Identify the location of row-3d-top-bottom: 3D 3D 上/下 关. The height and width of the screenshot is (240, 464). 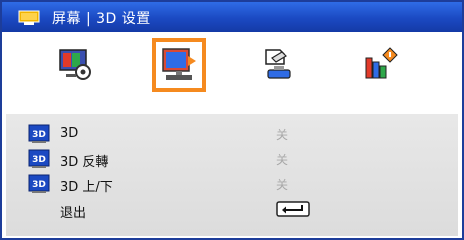
(232, 184).